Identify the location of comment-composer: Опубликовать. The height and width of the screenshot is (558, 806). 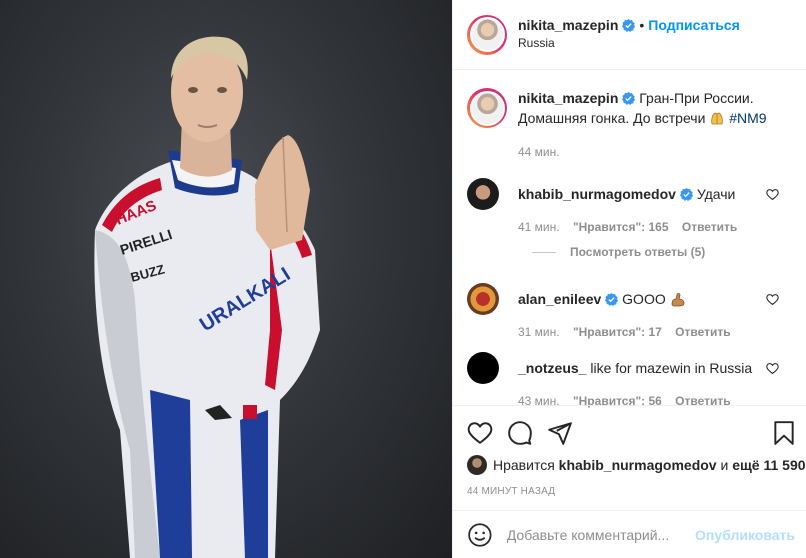
(629, 534).